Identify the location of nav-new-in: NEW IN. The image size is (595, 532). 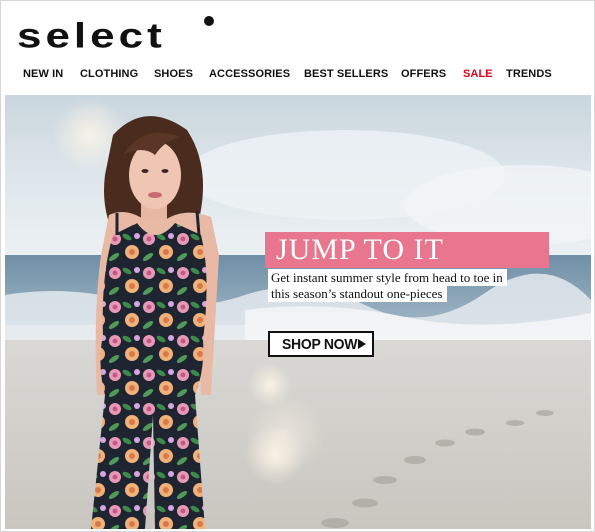
(43, 74).